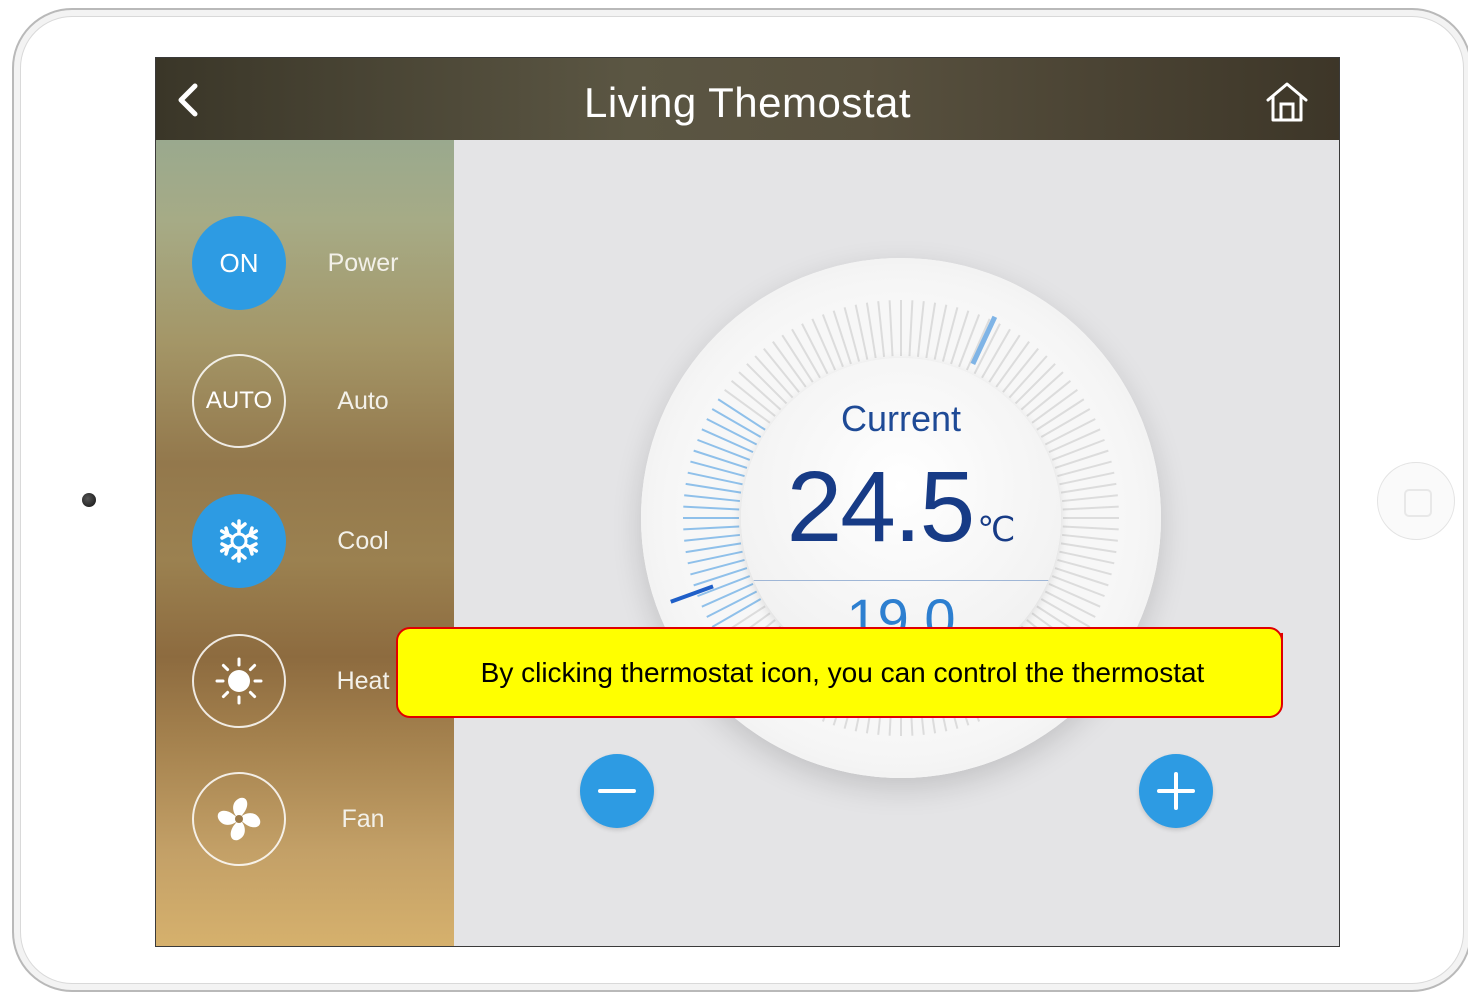 The image size is (1468, 994). Describe the element at coordinates (996, 530) in the screenshot. I see `temperature-unit: ℃` at that location.